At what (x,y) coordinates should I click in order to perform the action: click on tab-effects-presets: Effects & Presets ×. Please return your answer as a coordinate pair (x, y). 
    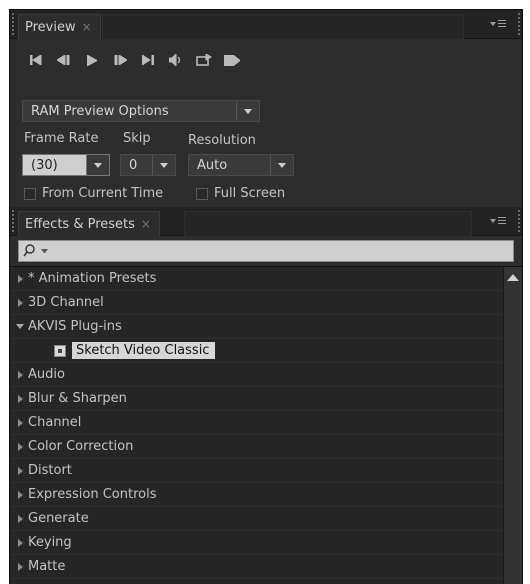
    Looking at the image, I should click on (89, 223).